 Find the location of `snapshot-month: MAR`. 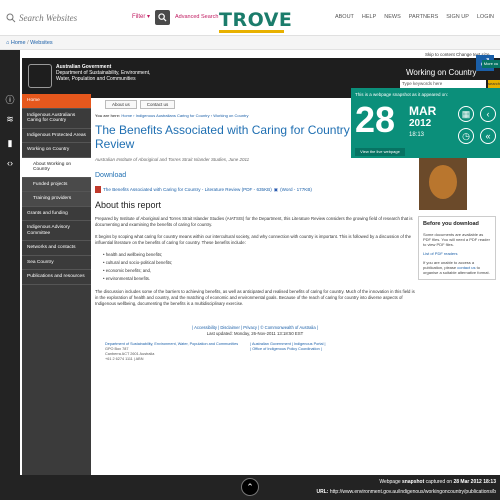

snapshot-month: MAR is located at coordinates (423, 111).